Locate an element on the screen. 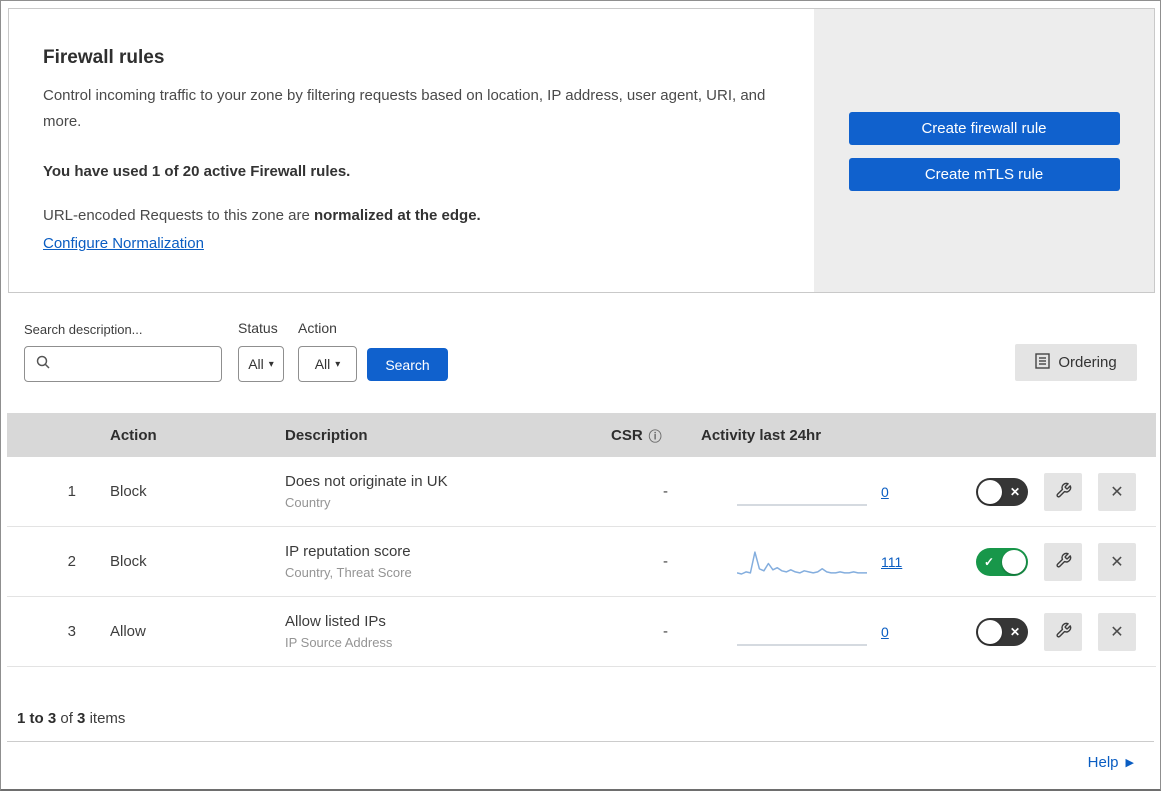  create-mtls-rule-button: Create mTLS rule is located at coordinates (984, 174).